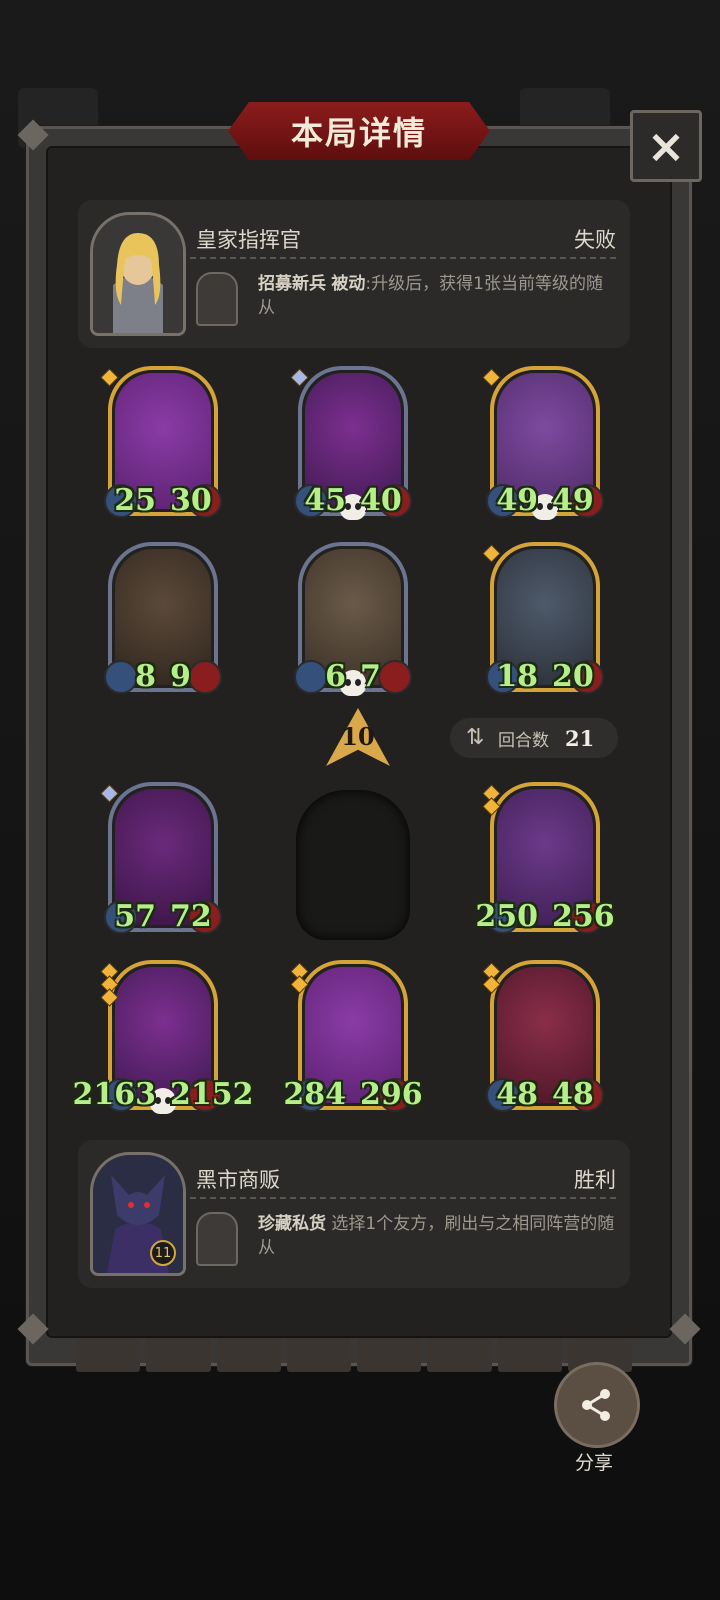 The image size is (720, 1600). I want to click on player-name: 黑市商贩, so click(238, 1180).